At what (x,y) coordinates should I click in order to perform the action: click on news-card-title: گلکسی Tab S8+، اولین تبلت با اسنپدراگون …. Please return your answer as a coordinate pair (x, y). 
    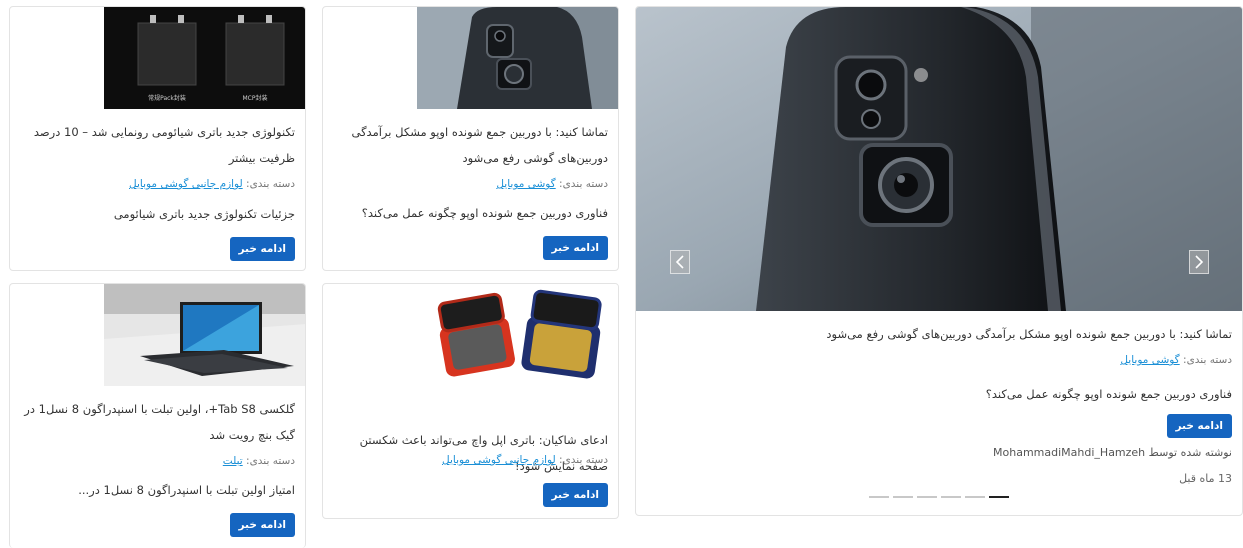
    Looking at the image, I should click on (155, 422).